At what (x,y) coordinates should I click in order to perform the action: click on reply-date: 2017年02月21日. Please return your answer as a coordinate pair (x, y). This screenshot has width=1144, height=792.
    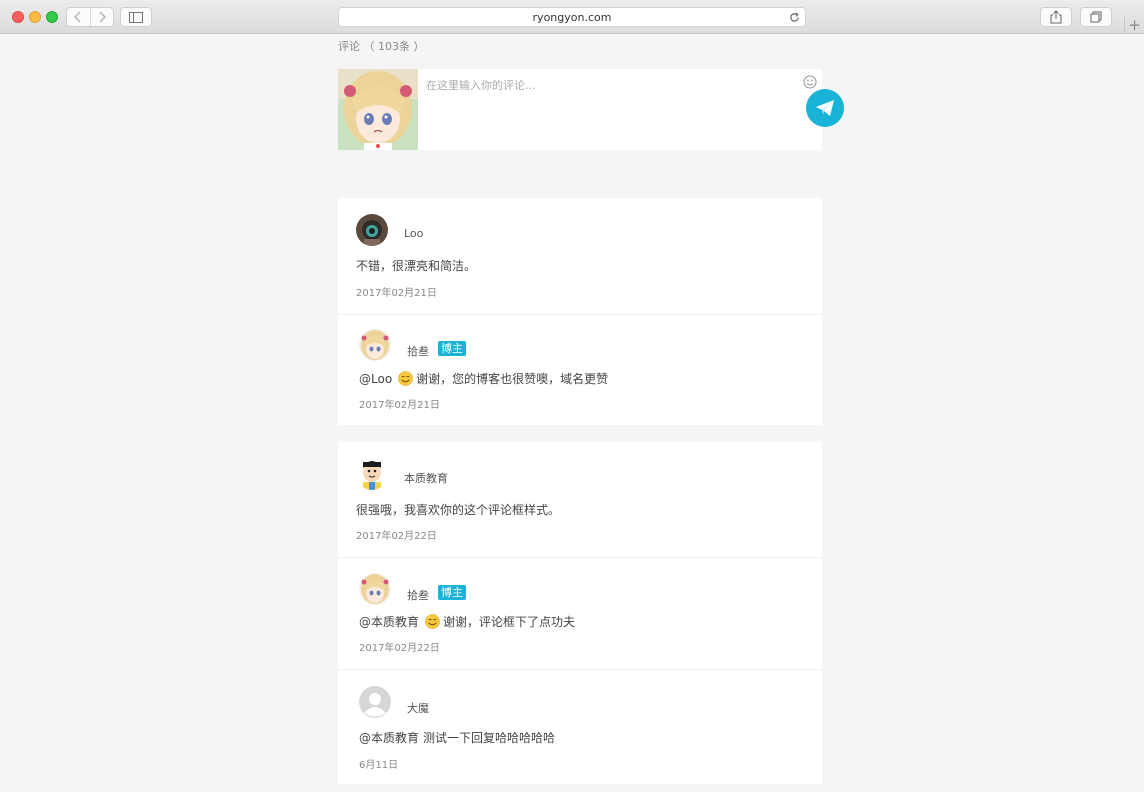
    Looking at the image, I should click on (399, 405).